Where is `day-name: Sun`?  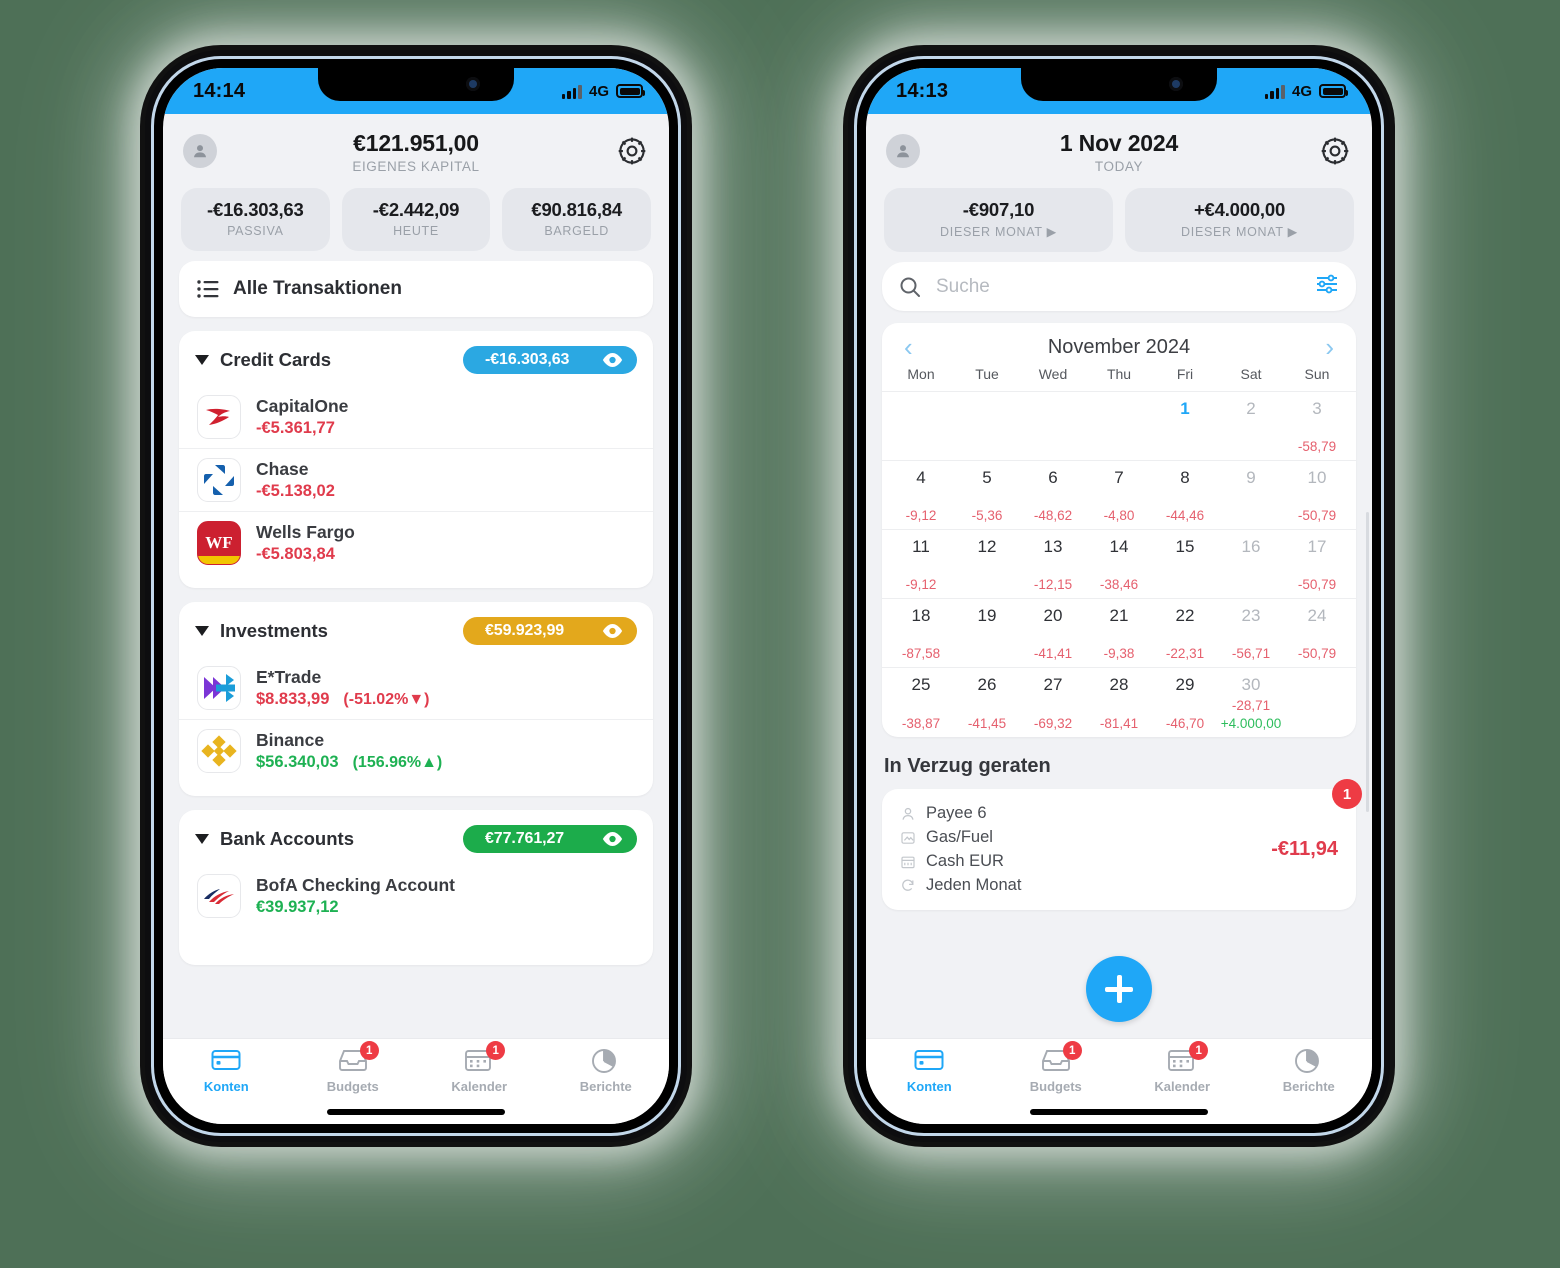
day-name: Sun is located at coordinates (1317, 374).